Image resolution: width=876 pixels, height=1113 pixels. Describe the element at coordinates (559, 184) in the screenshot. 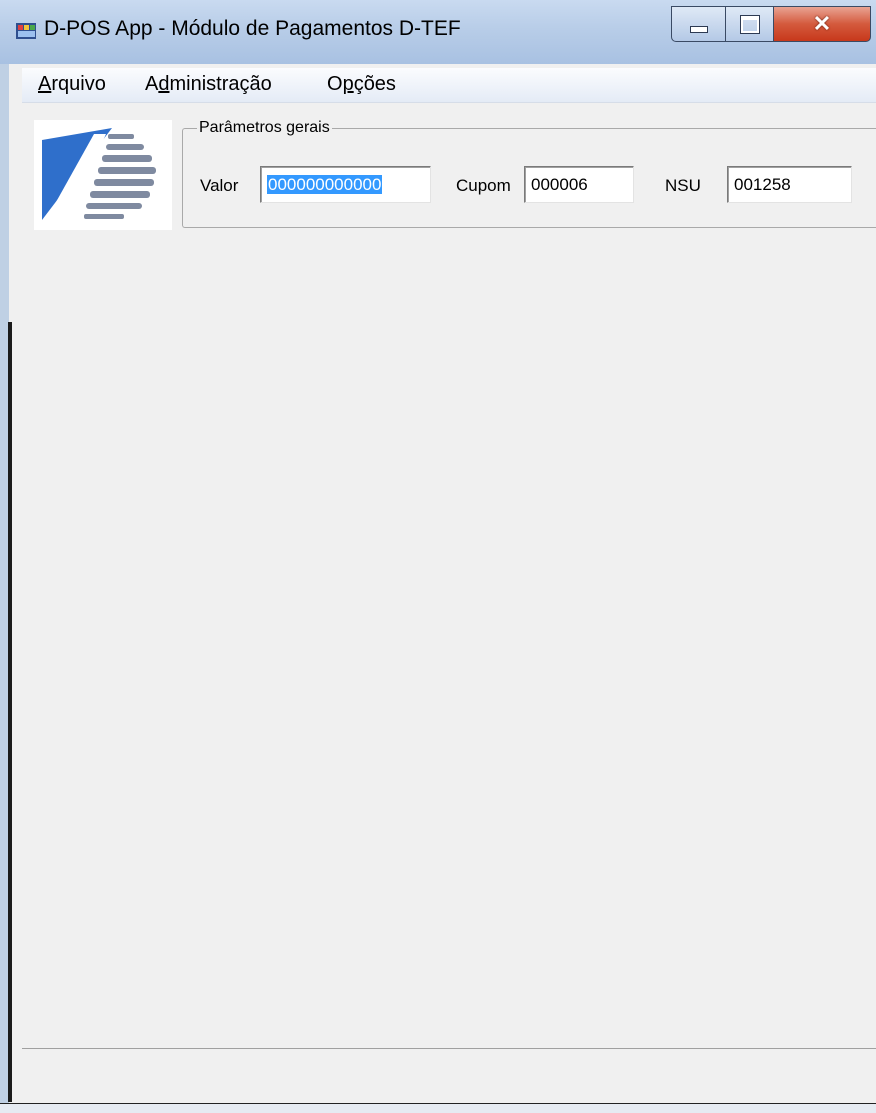

I see `cupom-value: 000006` at that location.